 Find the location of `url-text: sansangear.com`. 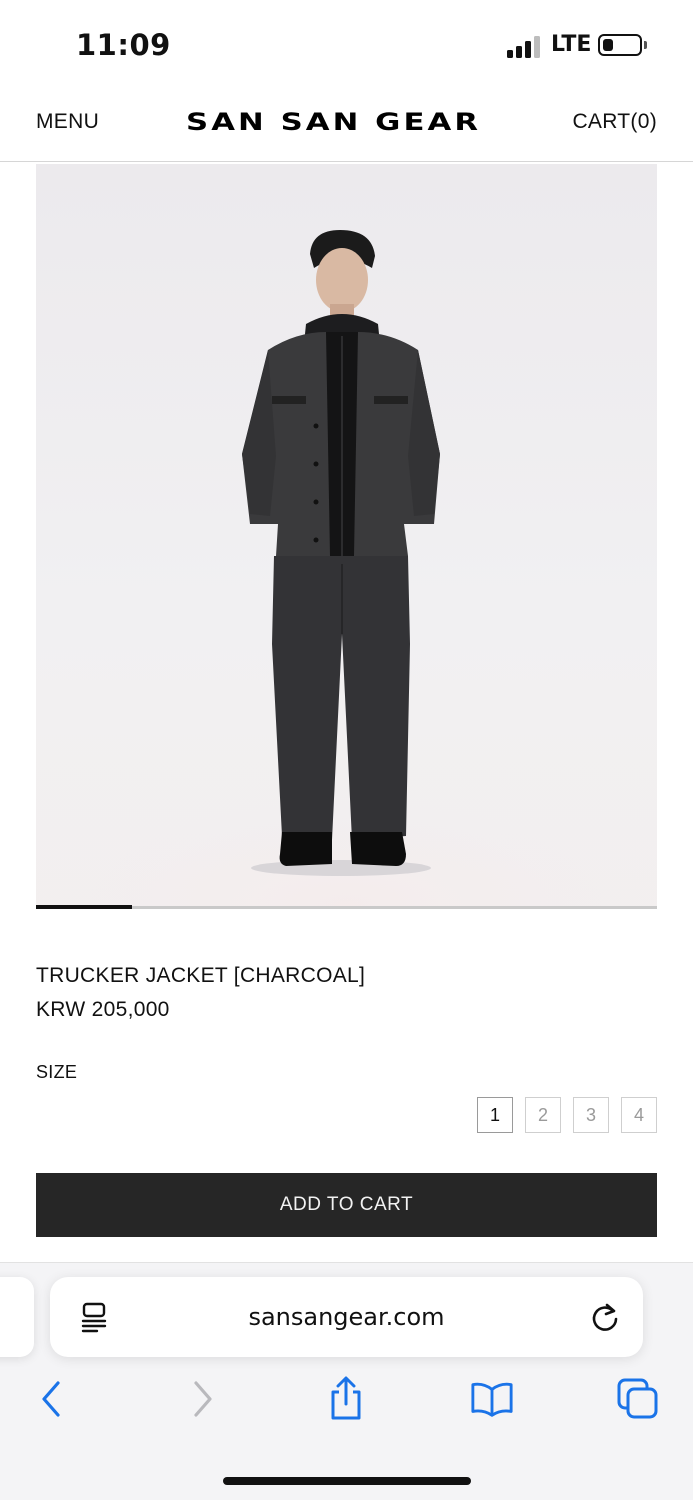

url-text: sansangear.com is located at coordinates (346, 1317).